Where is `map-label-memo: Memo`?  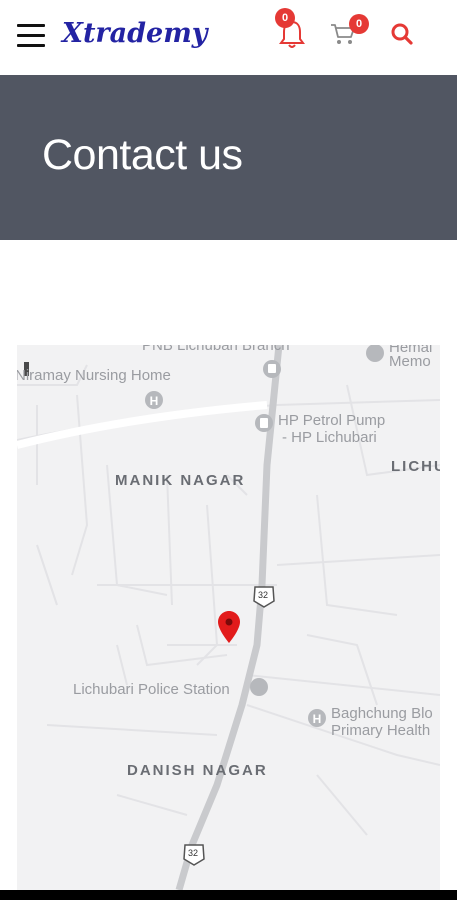
map-label-memo: Memo is located at coordinates (410, 361).